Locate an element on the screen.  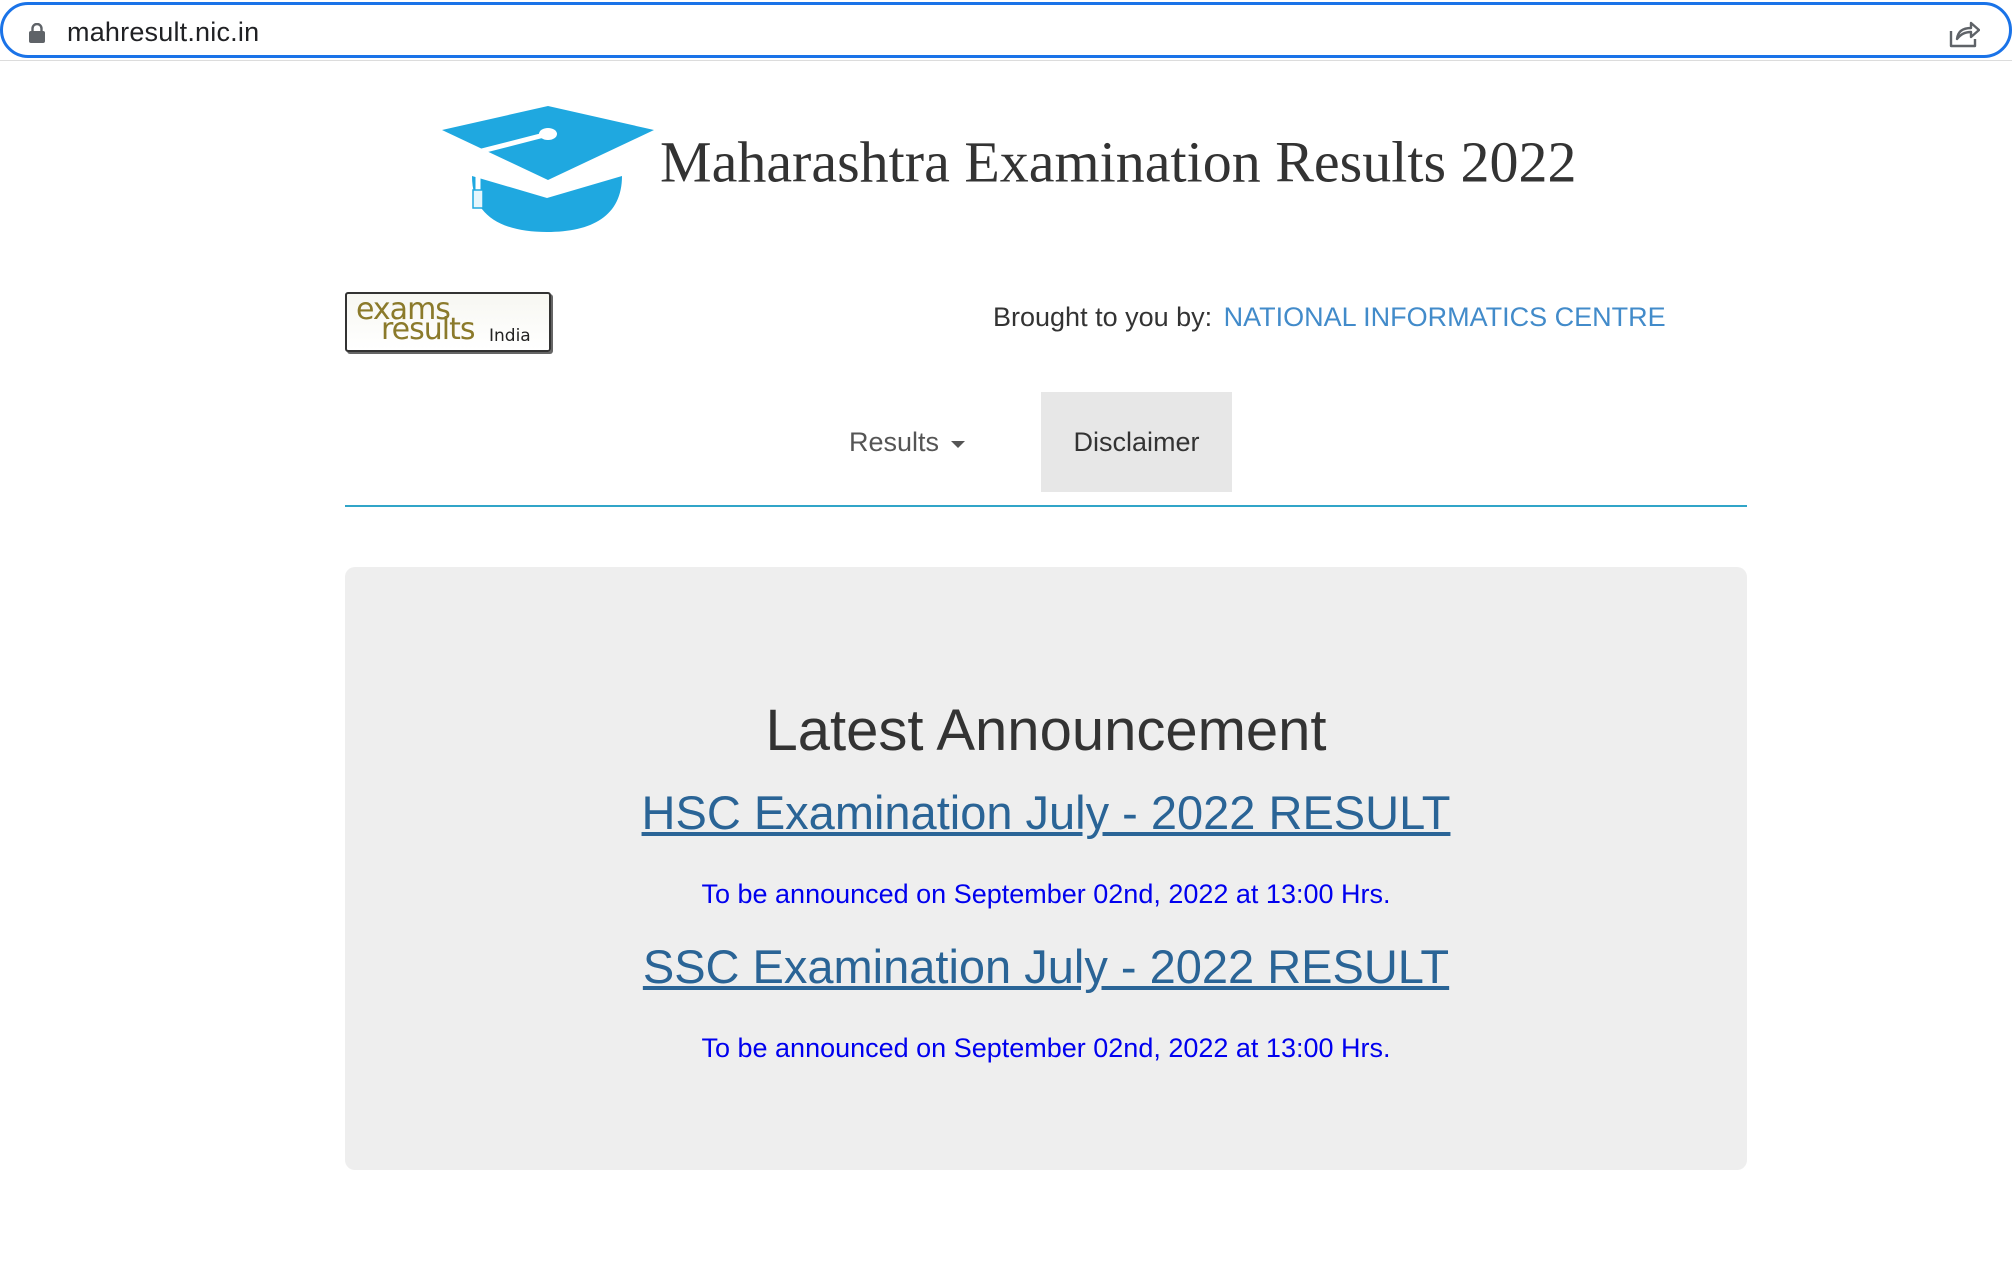
caret-down-icon is located at coordinates (958, 444).